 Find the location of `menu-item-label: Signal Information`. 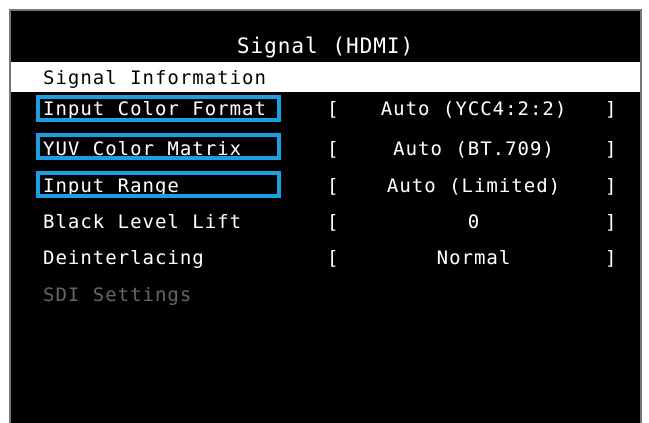

menu-item-label: Signal Information is located at coordinates (155, 78).